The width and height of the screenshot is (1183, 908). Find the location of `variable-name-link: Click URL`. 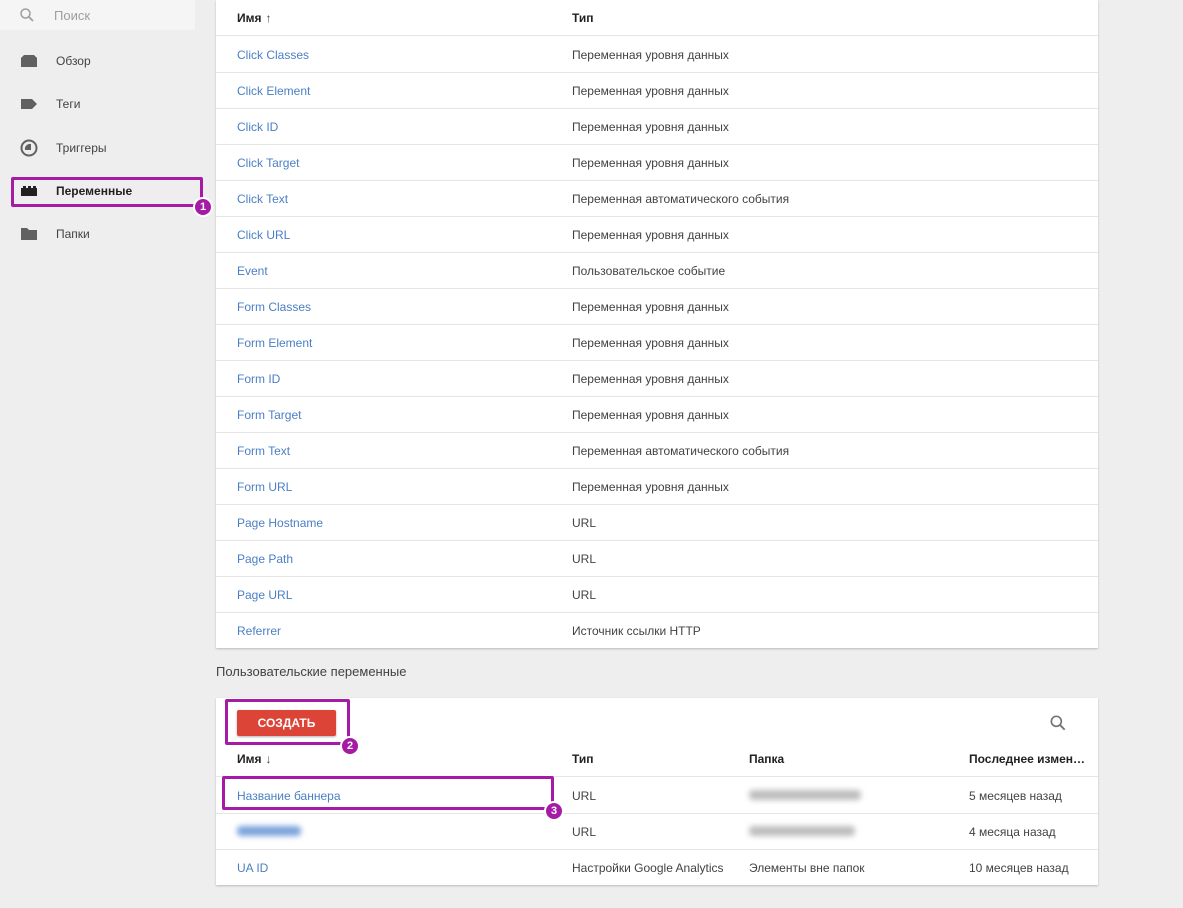

variable-name-link: Click URL is located at coordinates (263, 235).